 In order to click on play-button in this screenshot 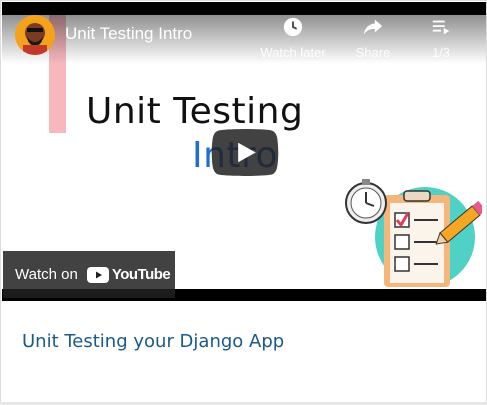, I will do `click(245, 152)`.